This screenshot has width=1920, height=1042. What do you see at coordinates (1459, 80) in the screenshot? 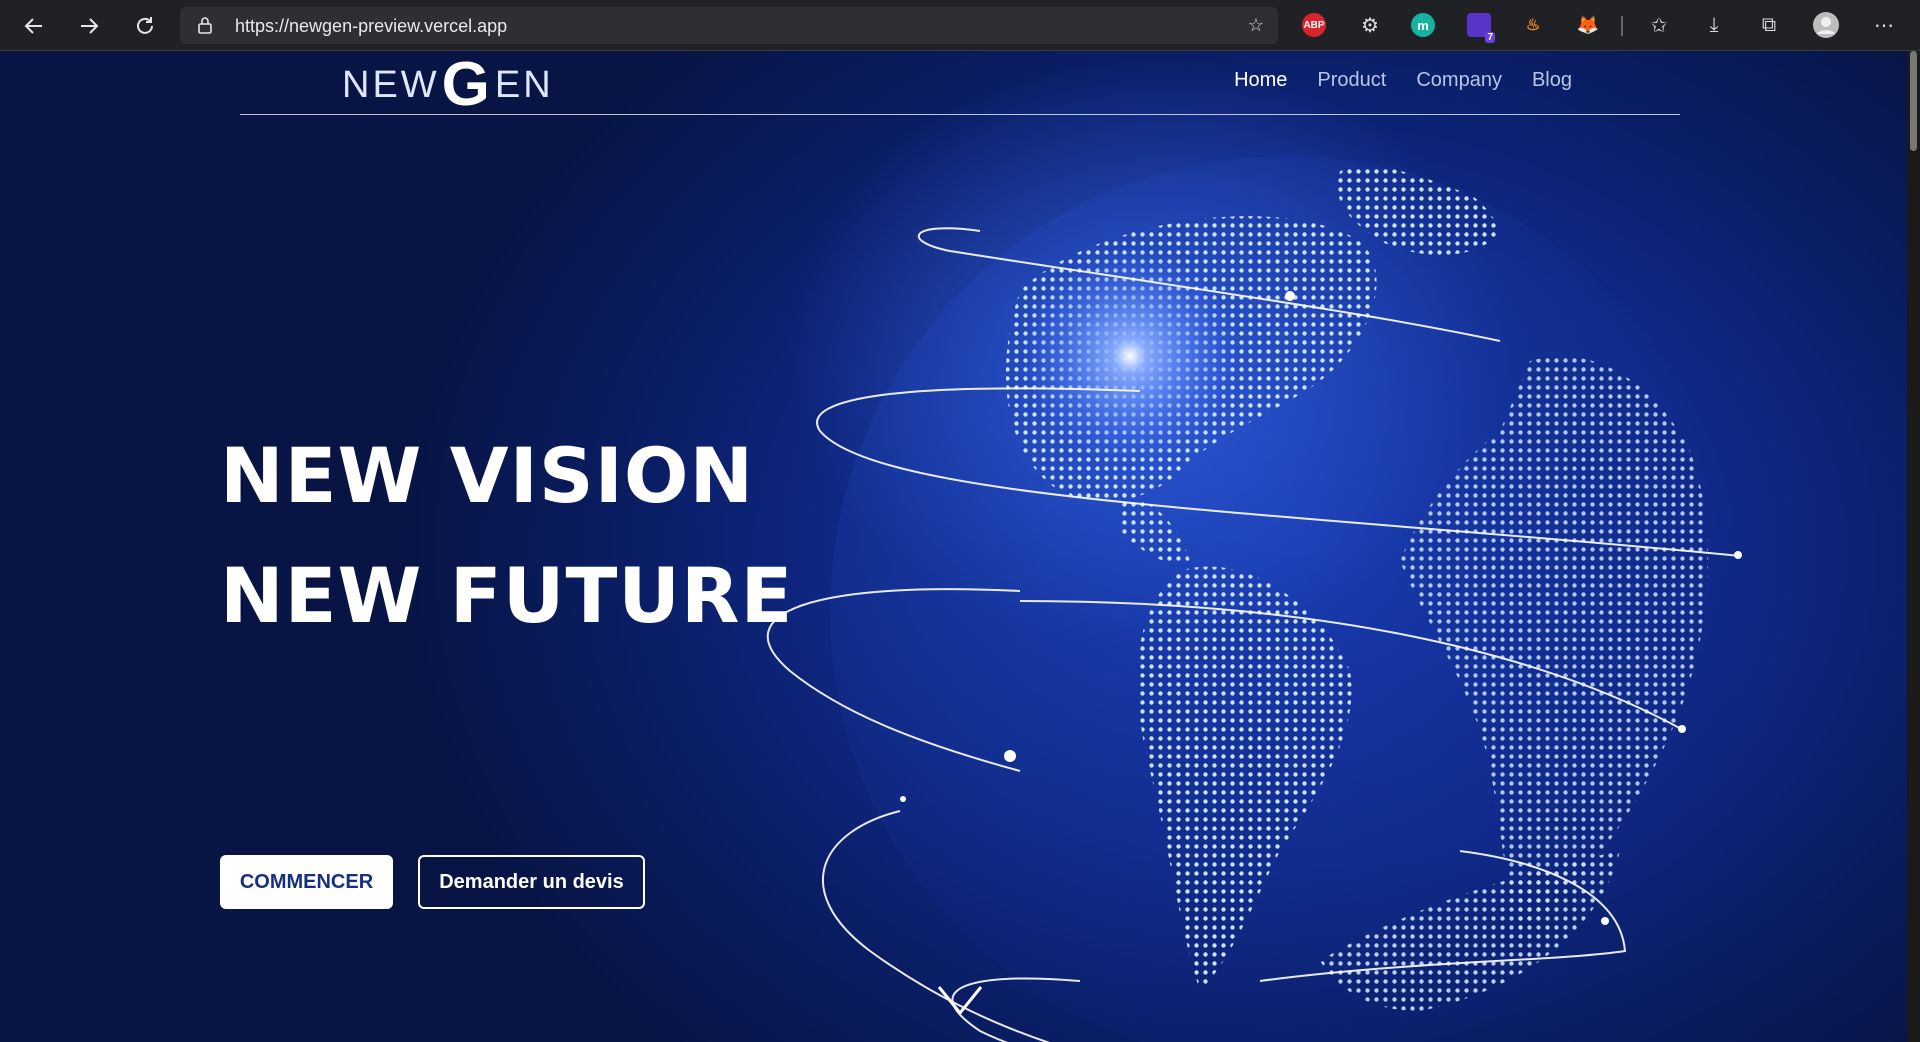
I see `nav-company: Company` at bounding box center [1459, 80].